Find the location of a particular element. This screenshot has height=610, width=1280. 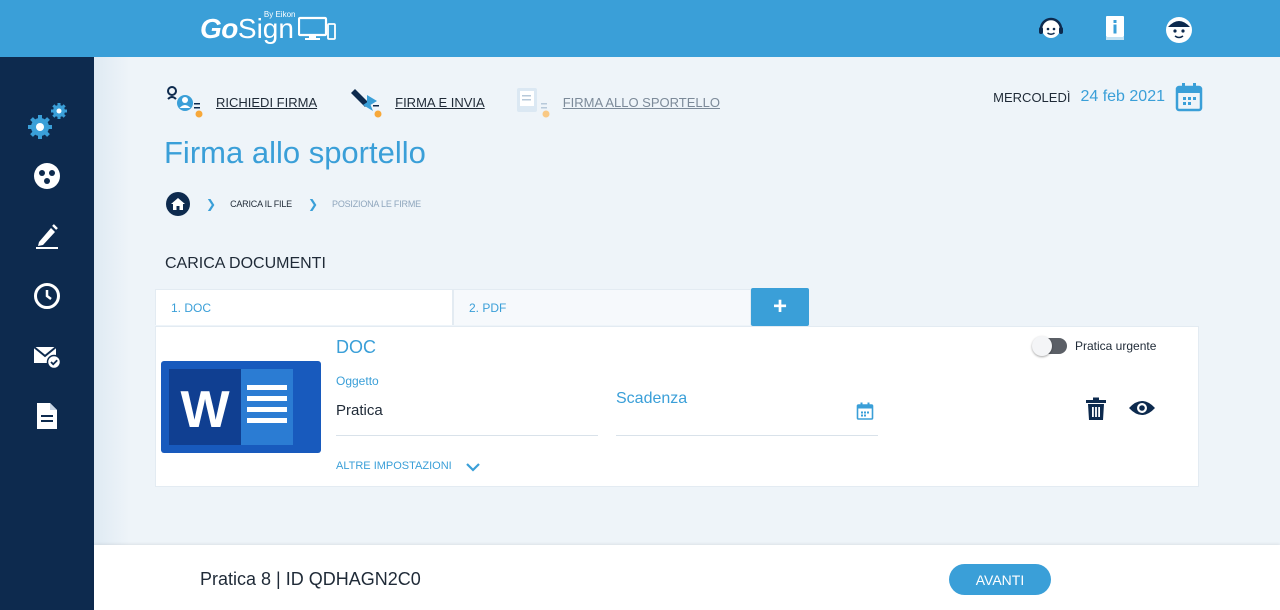

logo-sign-text: Sign By Eikon is located at coordinates (266, 27).